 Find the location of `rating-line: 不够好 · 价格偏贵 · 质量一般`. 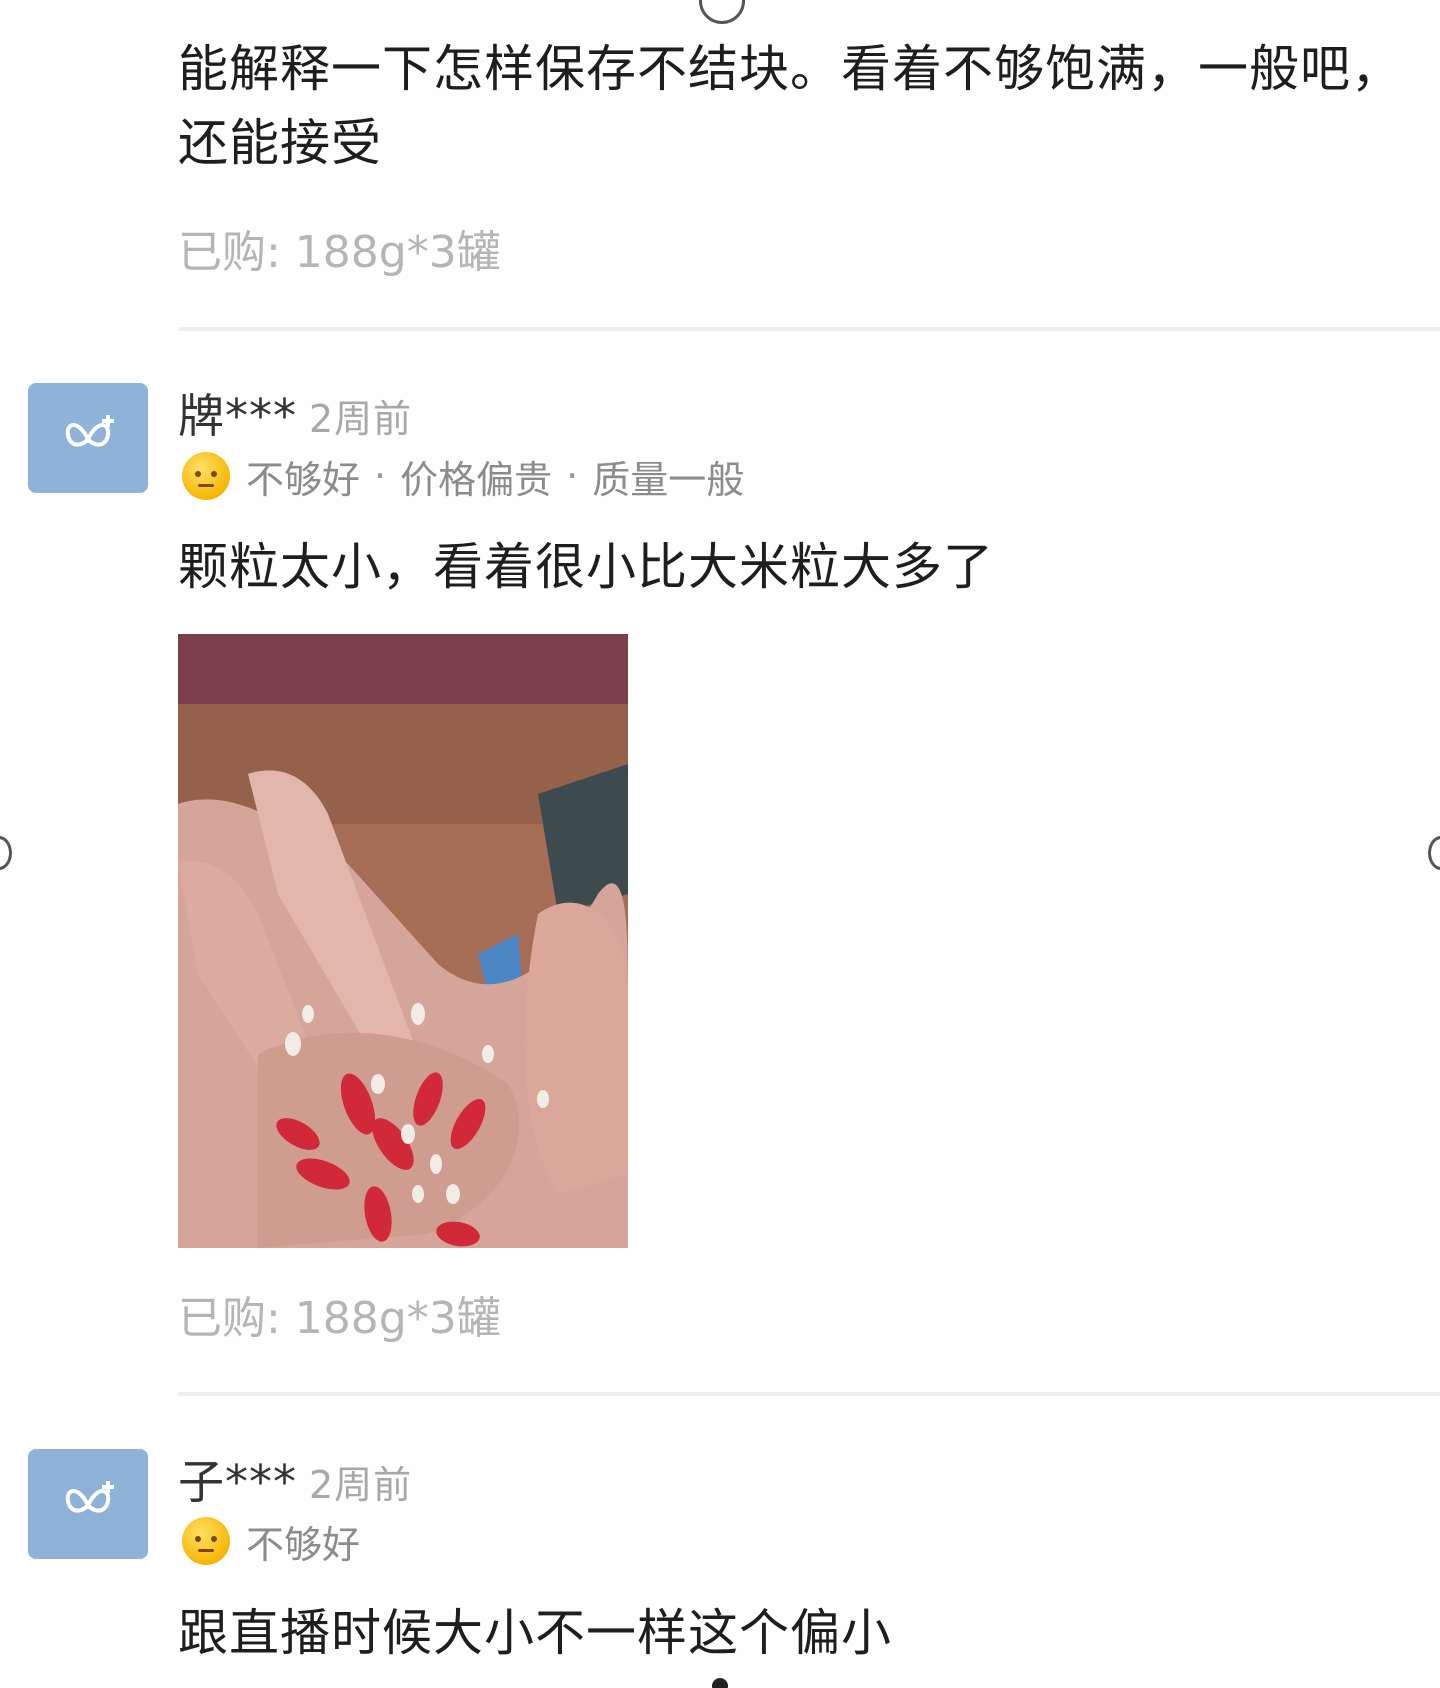

rating-line: 不够好 · 价格偏贵 · 质量一般 is located at coordinates (463, 476).